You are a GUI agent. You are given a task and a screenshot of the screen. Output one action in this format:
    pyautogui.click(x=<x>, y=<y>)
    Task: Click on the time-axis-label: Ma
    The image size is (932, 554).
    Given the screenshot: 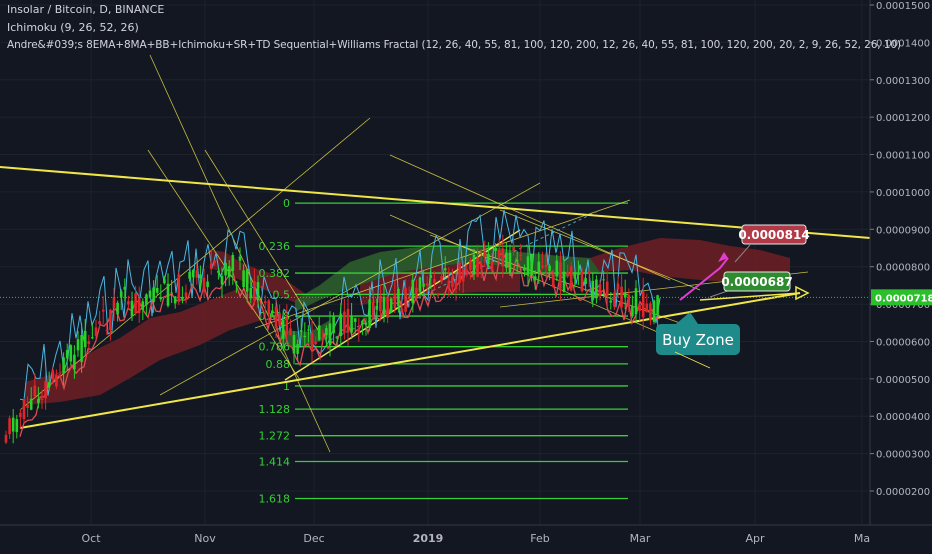 What is the action you would take?
    pyautogui.click(x=862, y=538)
    